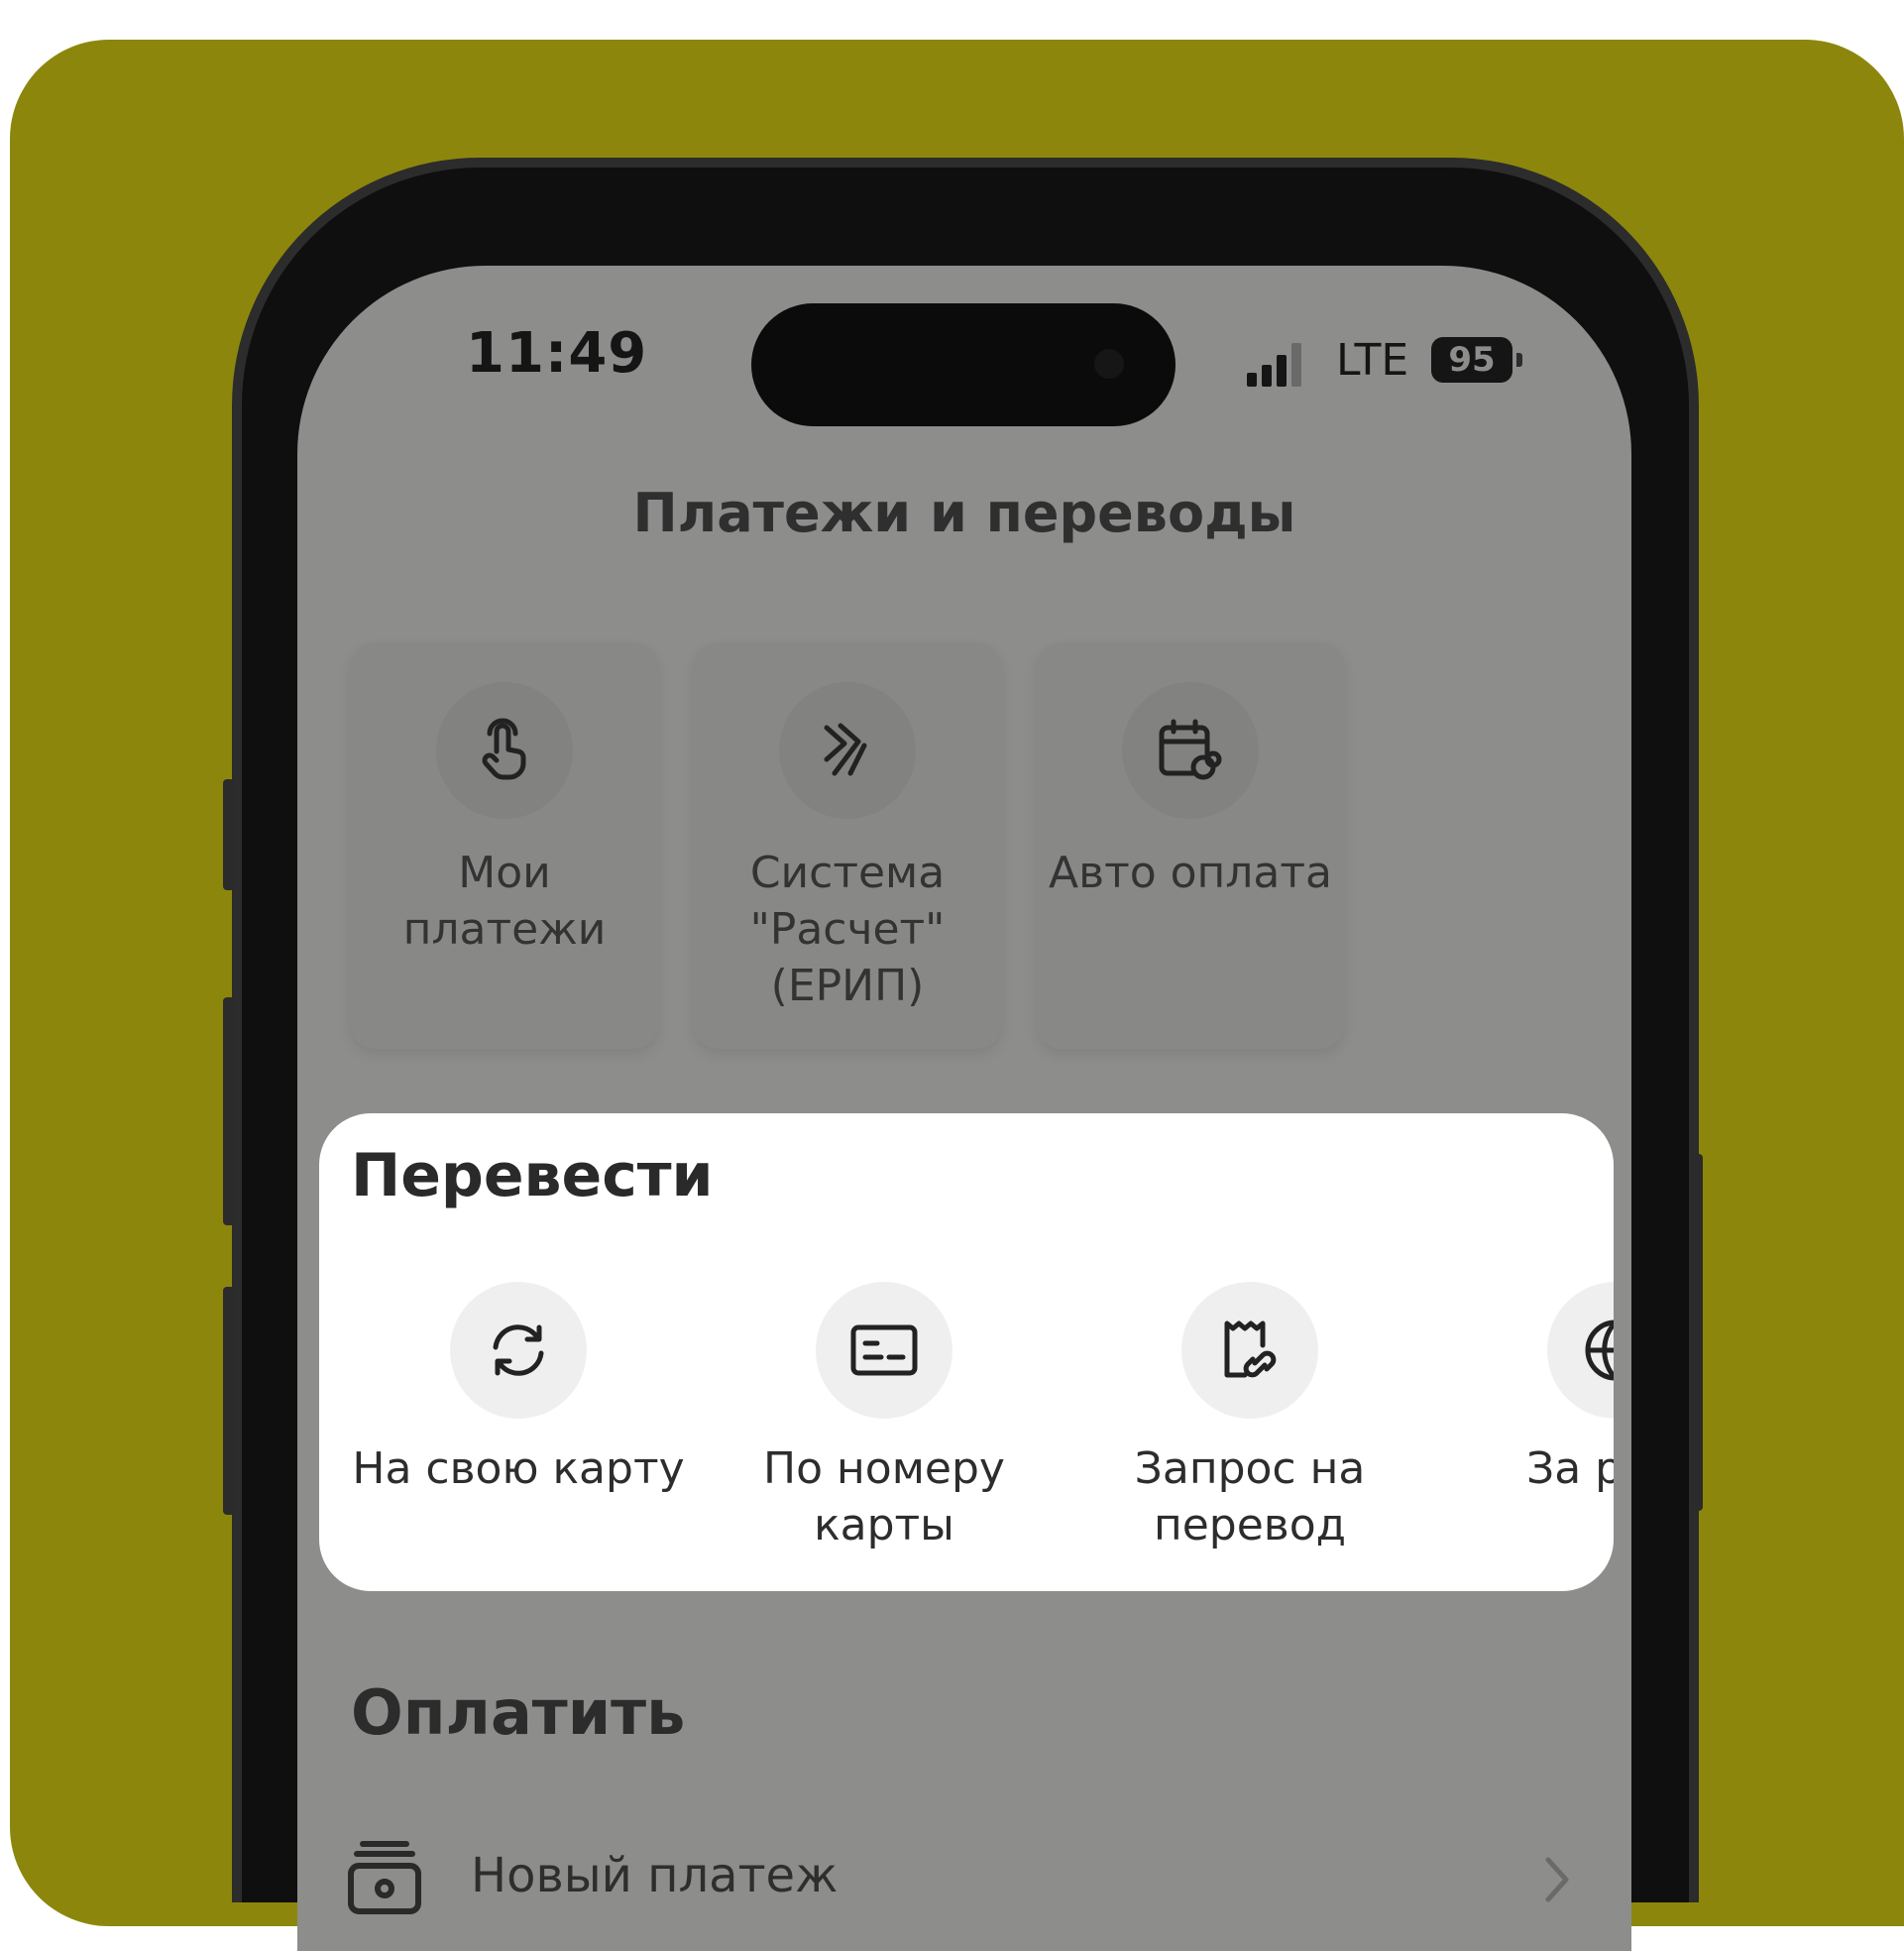 The image size is (1904, 1951). What do you see at coordinates (384, 1877) in the screenshot?
I see `cash-stack-icon` at bounding box center [384, 1877].